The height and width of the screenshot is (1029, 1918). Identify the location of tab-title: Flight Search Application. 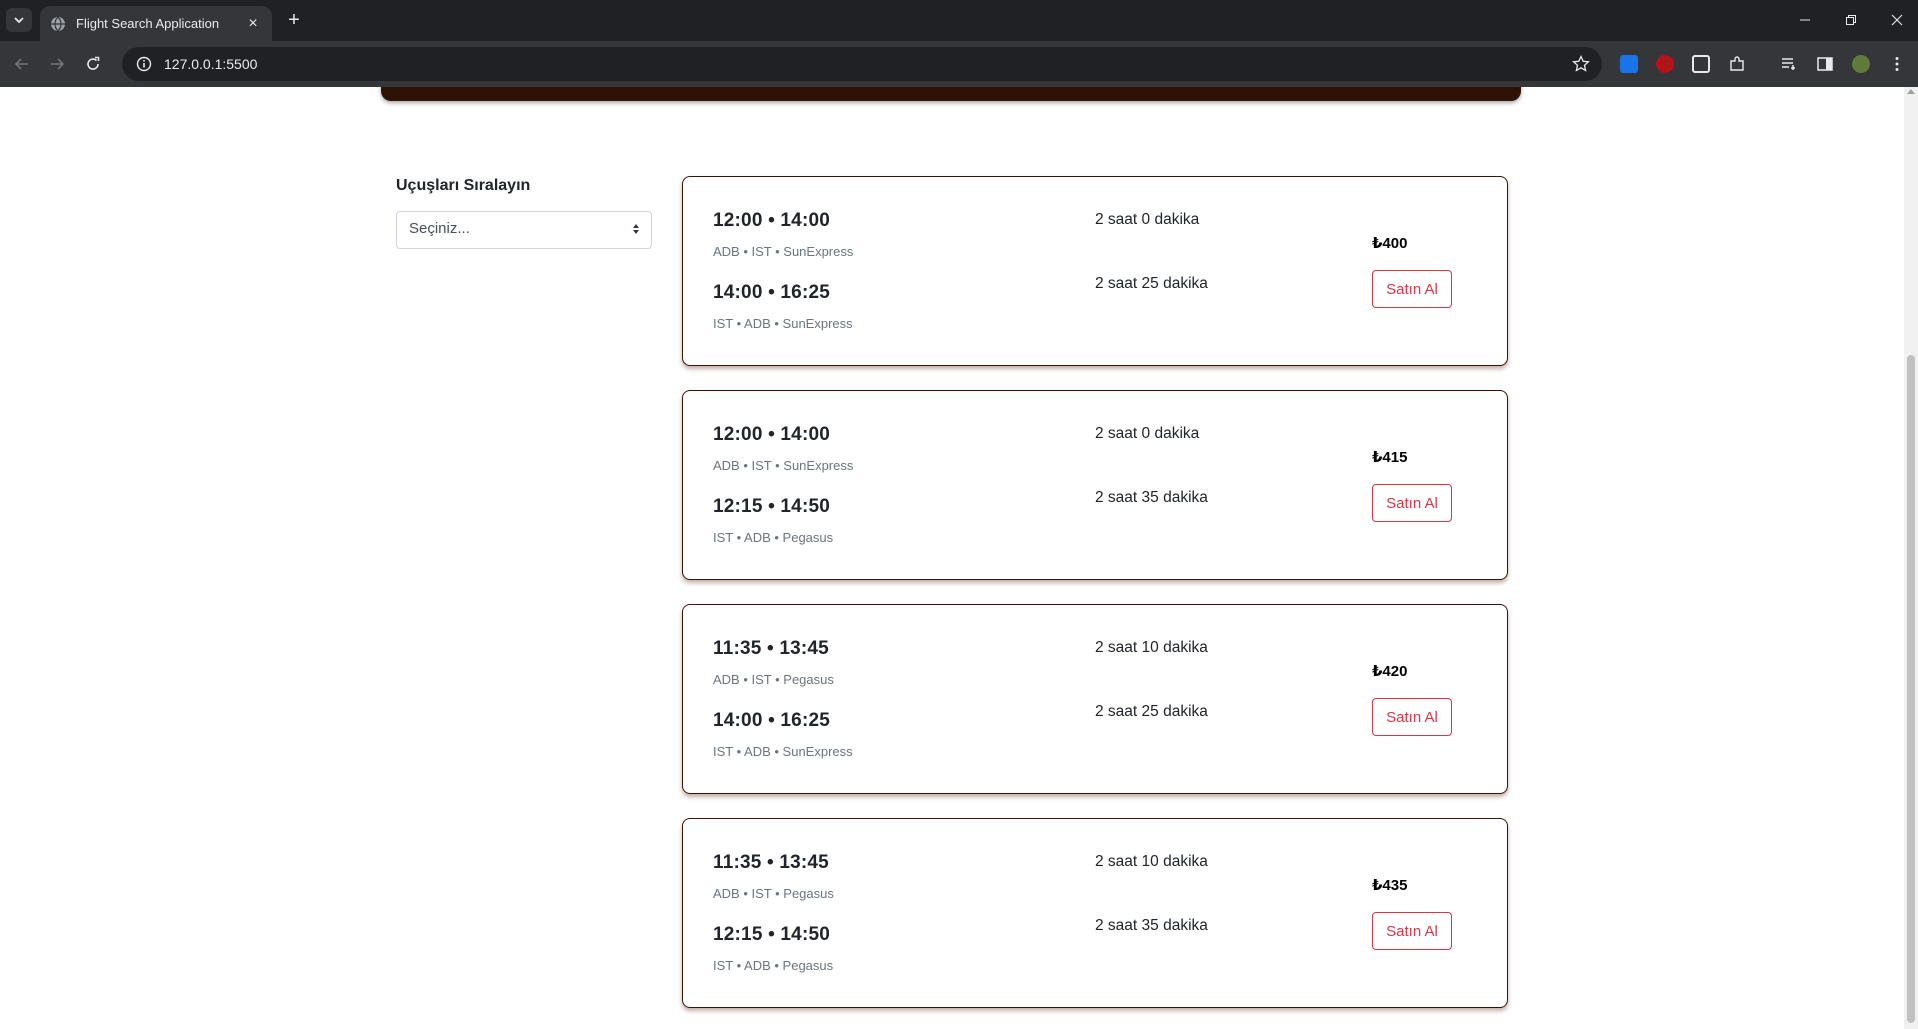
(148, 23).